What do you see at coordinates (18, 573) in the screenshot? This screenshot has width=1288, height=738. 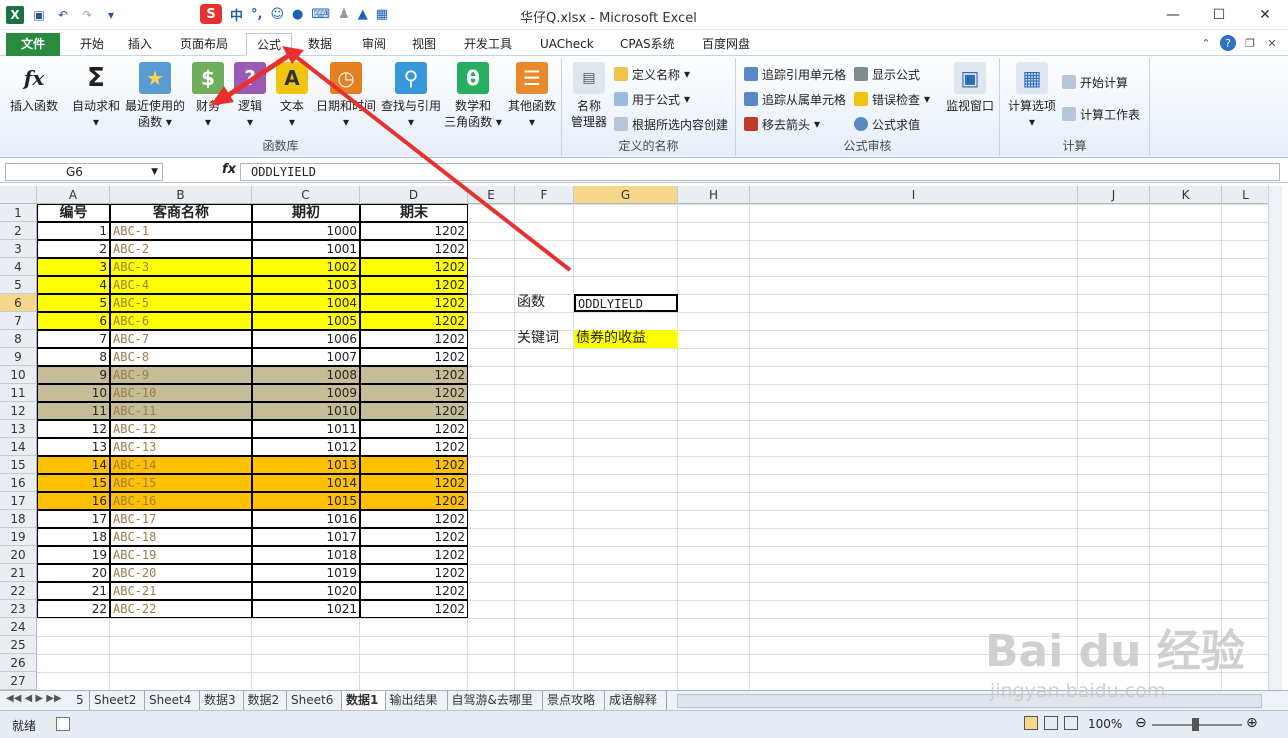 I see `row-header: 21` at bounding box center [18, 573].